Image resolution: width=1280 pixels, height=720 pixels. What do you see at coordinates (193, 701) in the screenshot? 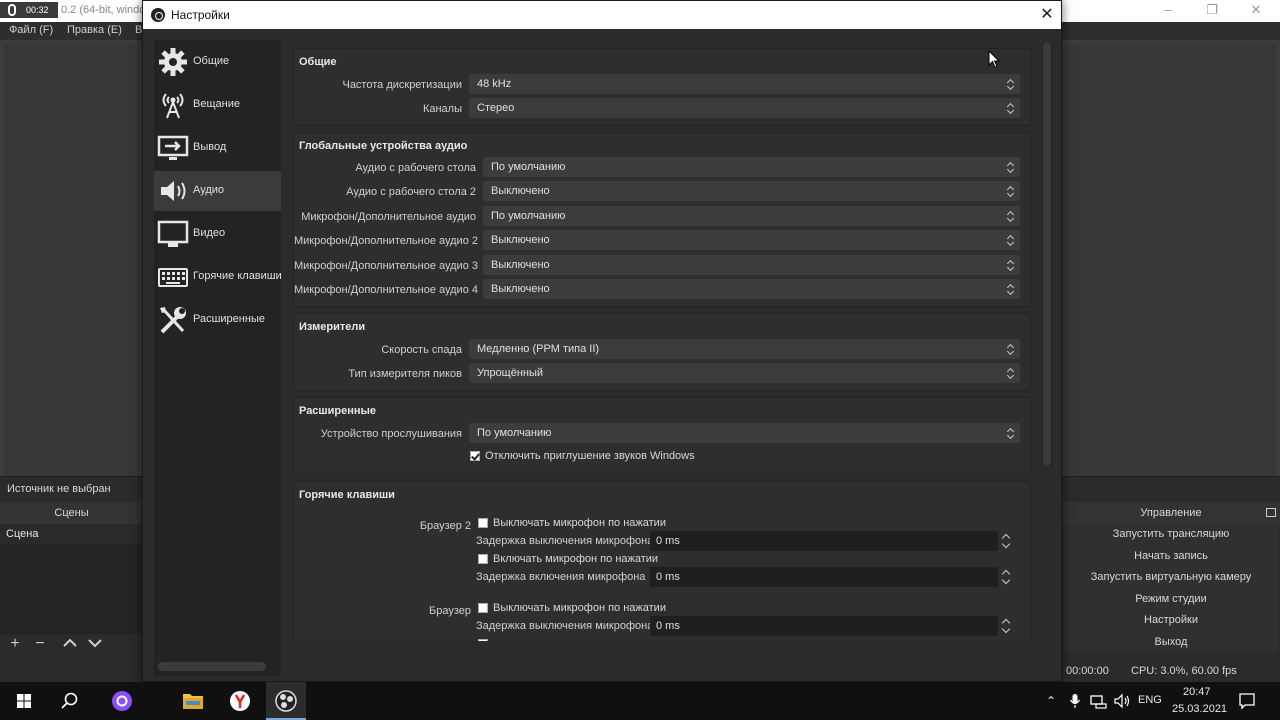
I see `file-explorer-button` at bounding box center [193, 701].